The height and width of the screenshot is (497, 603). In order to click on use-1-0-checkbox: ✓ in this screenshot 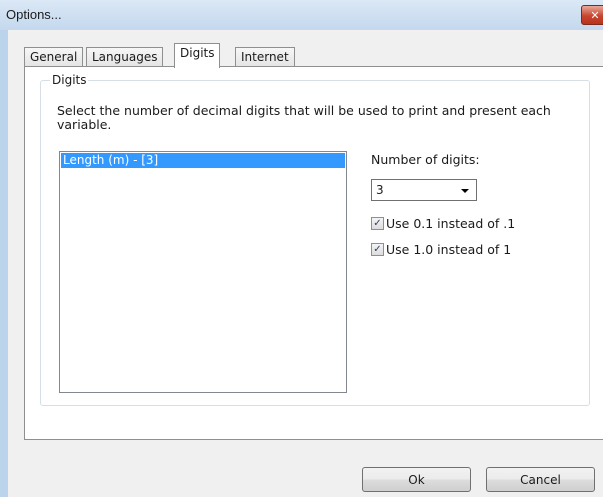, I will do `click(377, 249)`.